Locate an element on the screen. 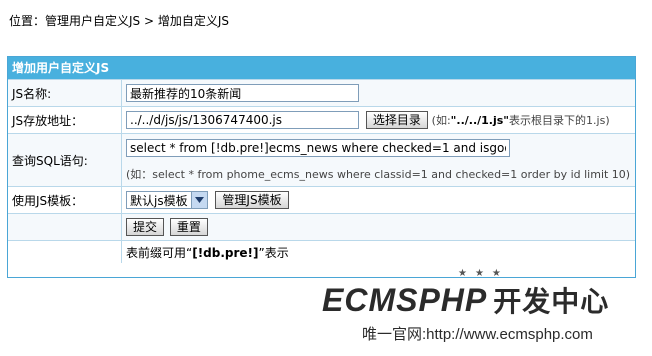  prefix-note: 表前缀可用“[!db.pre!]”表示 is located at coordinates (207, 253).